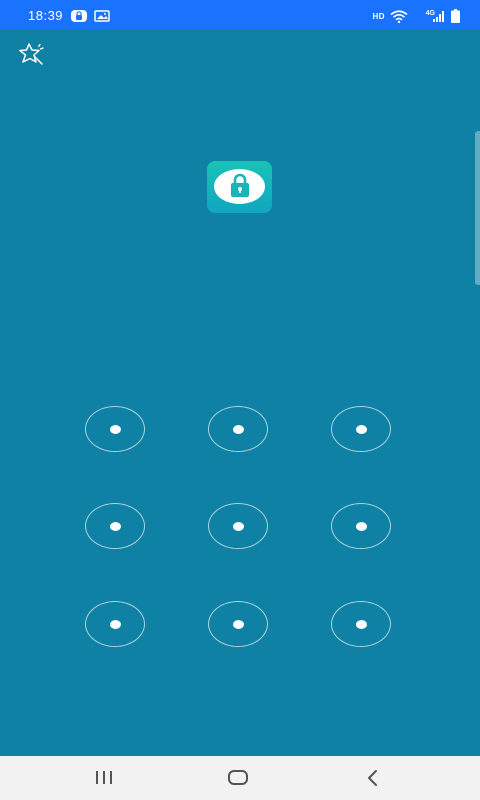 The width and height of the screenshot is (480, 800). I want to click on navigation-bar, so click(240, 778).